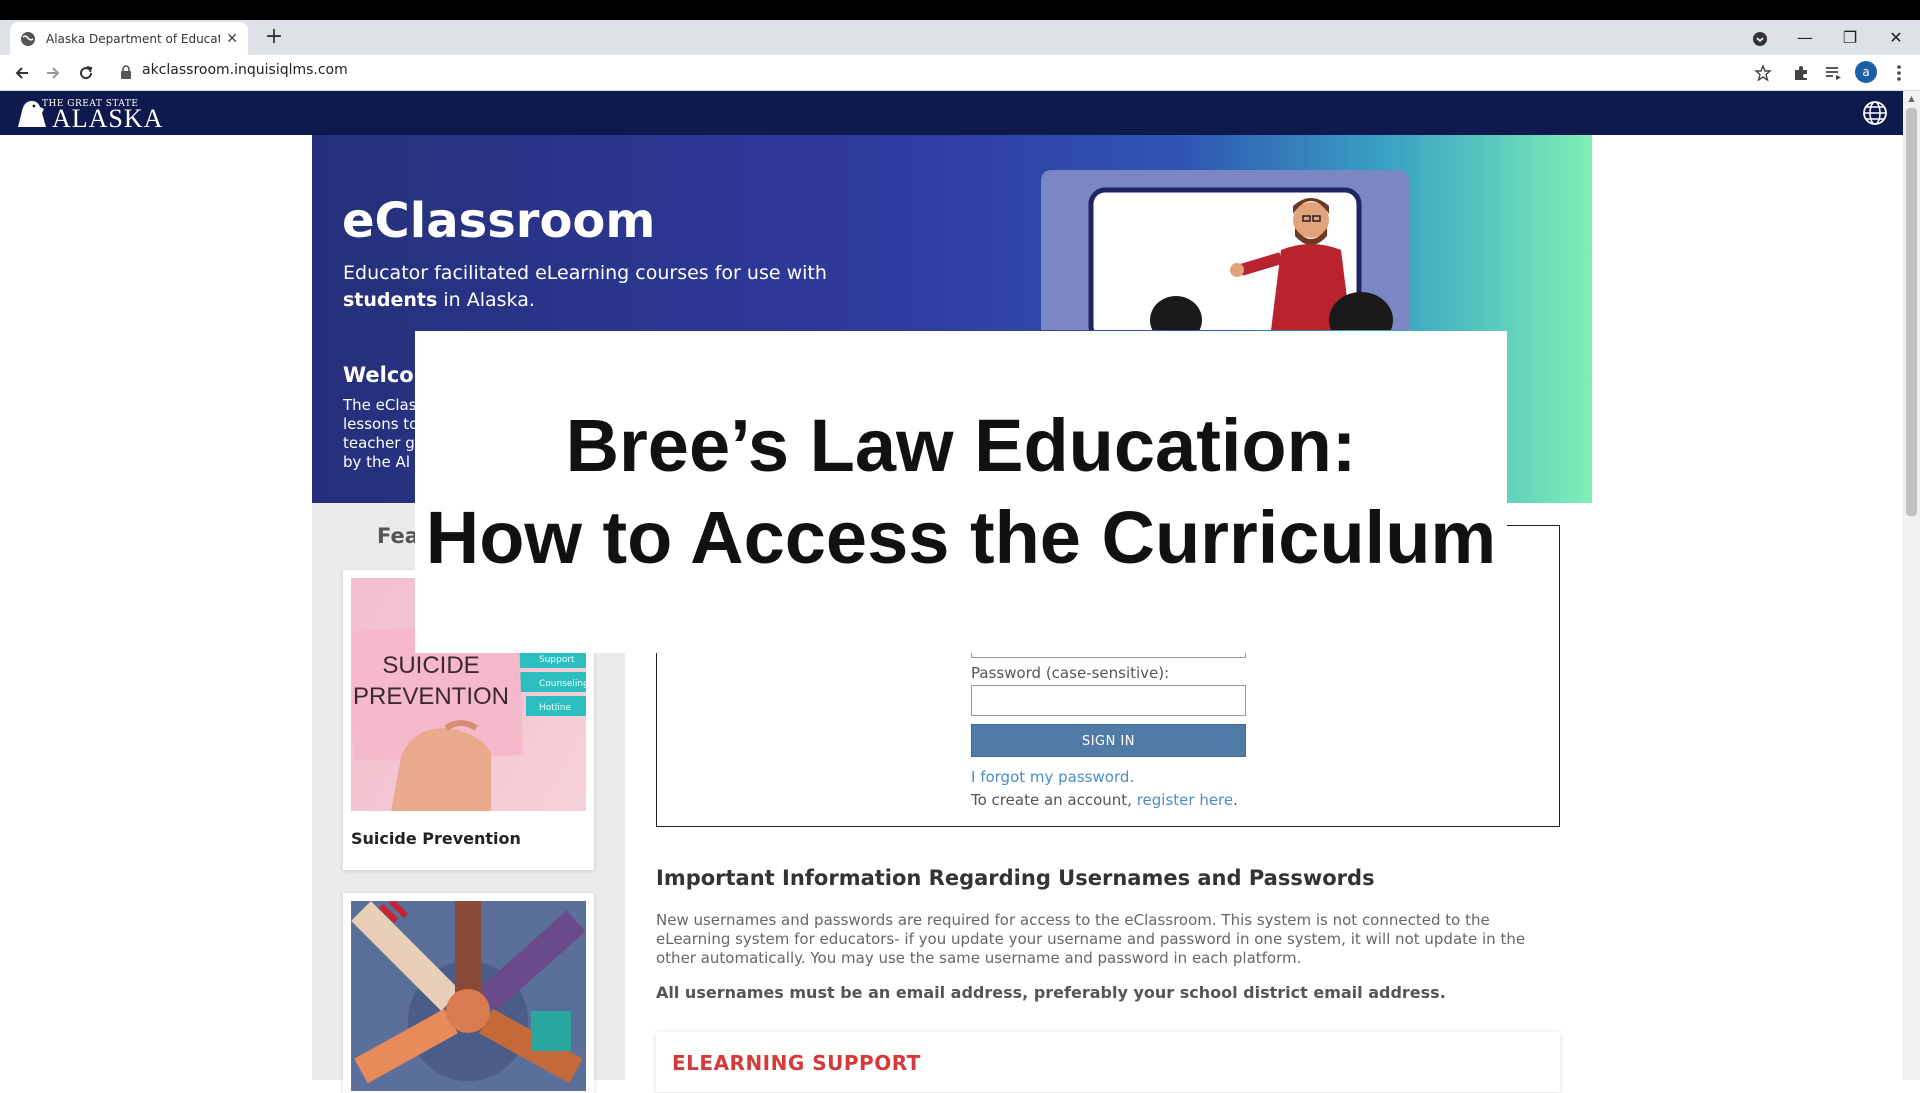 The image size is (1920, 1093). I want to click on bookmark-star-icon, so click(1763, 73).